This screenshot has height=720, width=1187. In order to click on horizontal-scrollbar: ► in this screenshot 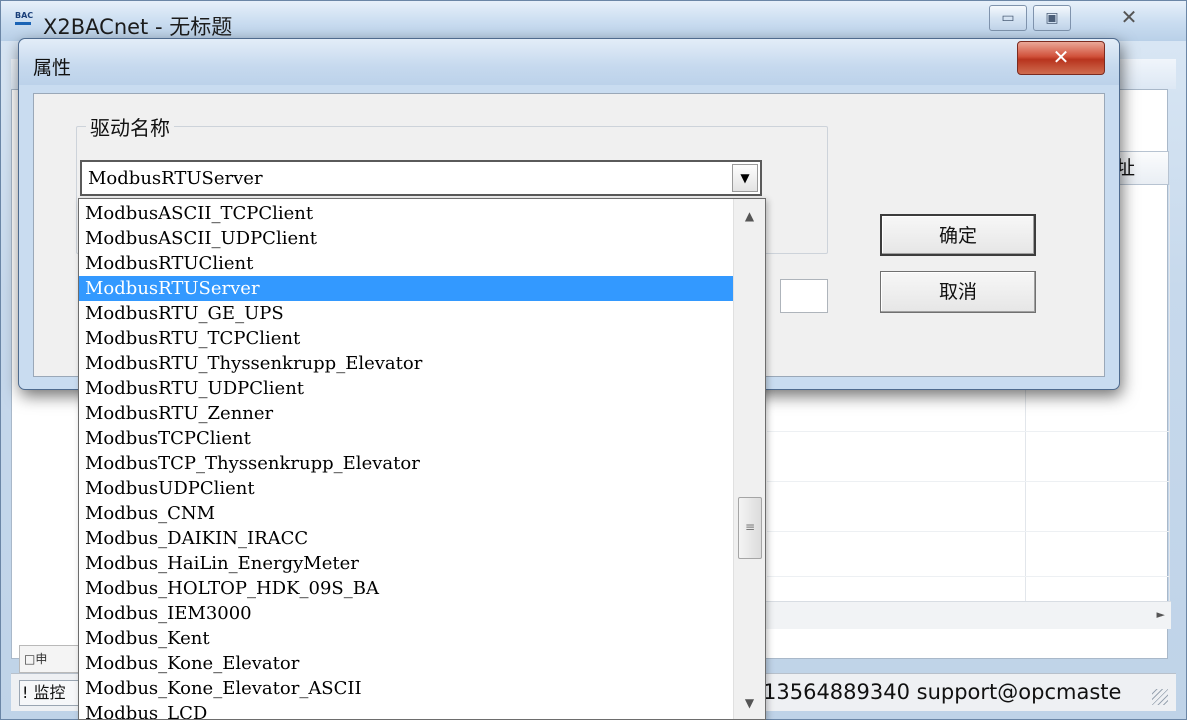, I will do `click(966, 615)`.